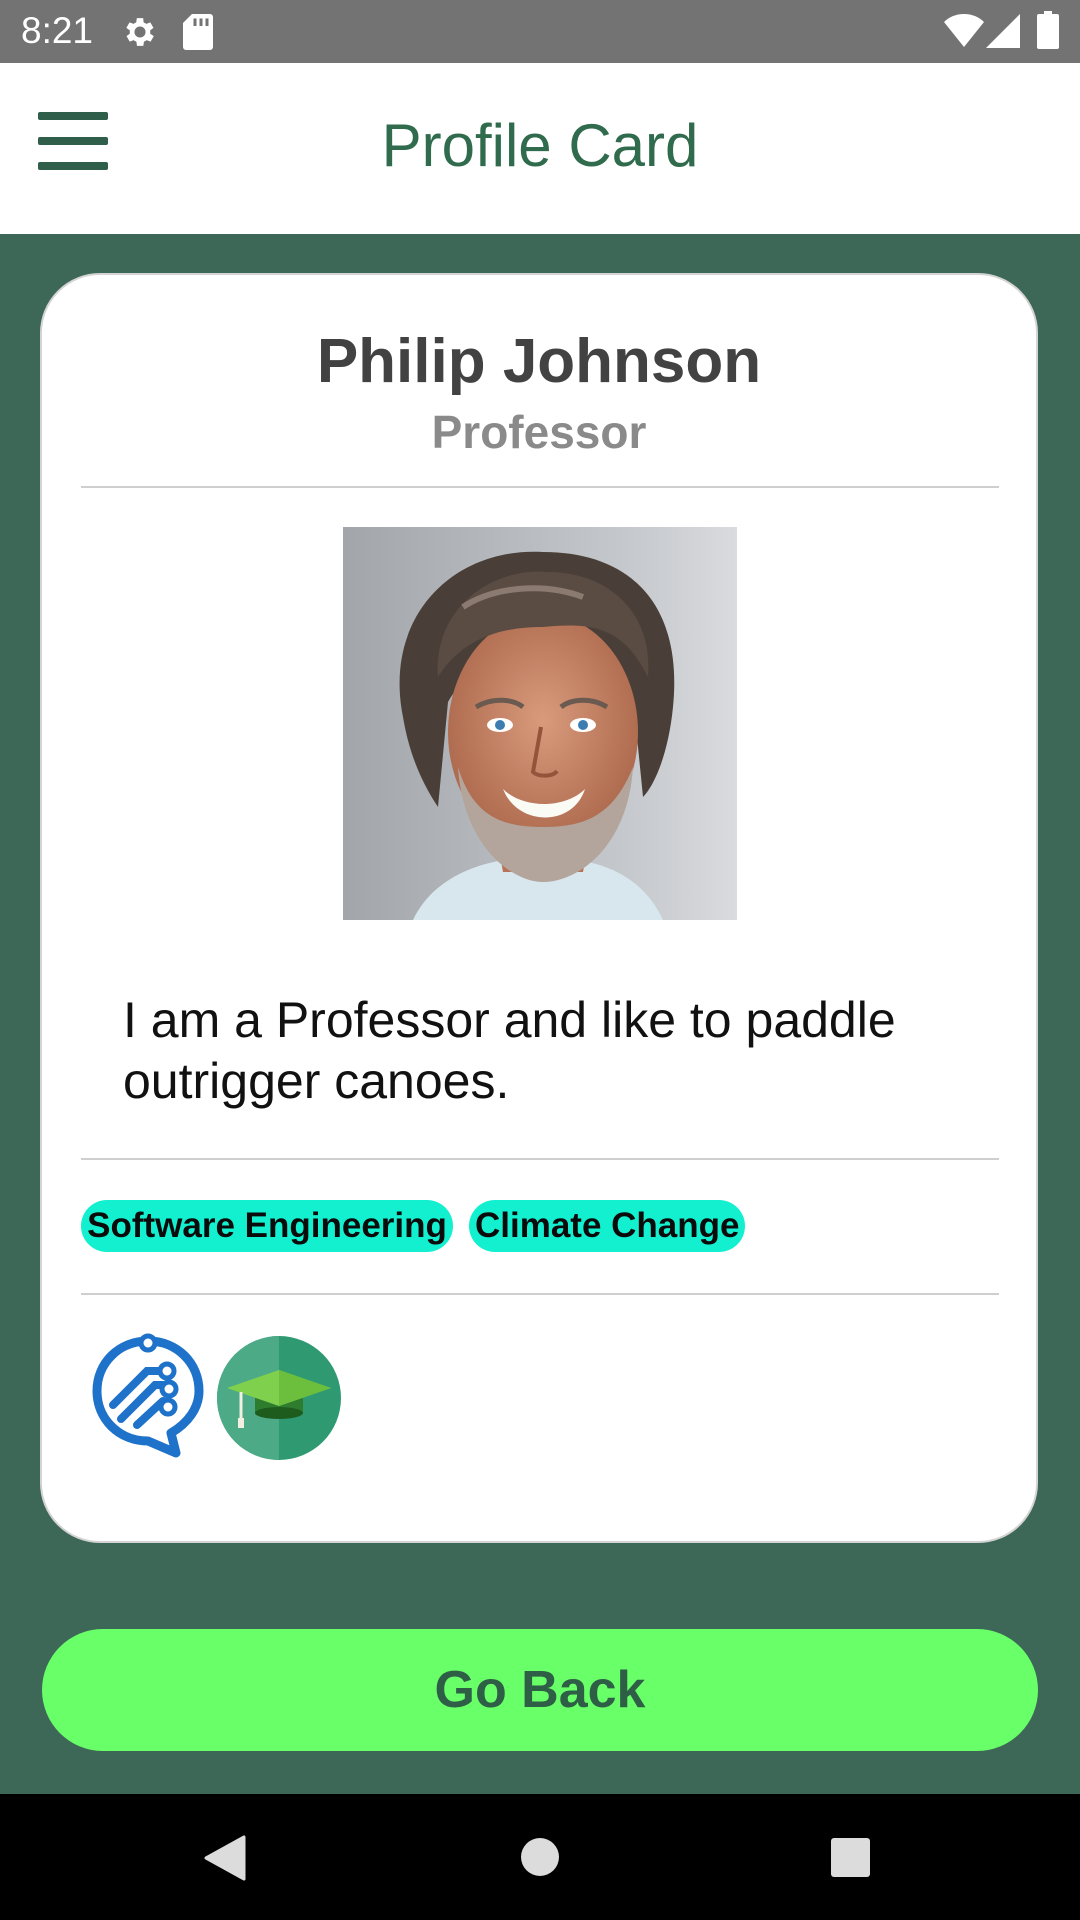 The image size is (1080, 1920). I want to click on go-back-button: Go Back, so click(540, 1690).